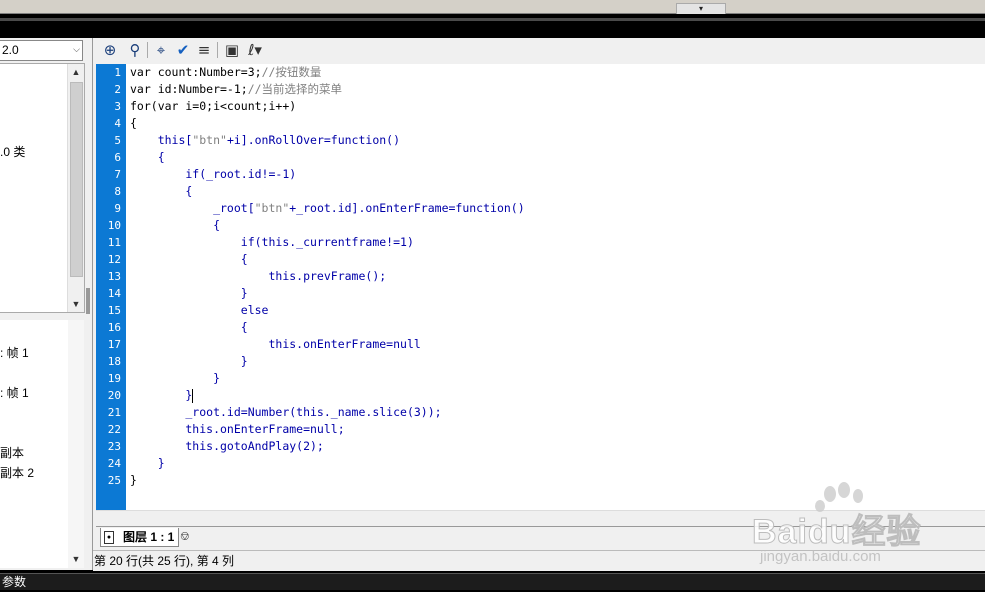  I want to click on pin-script-icon: ⎊, so click(185, 536).